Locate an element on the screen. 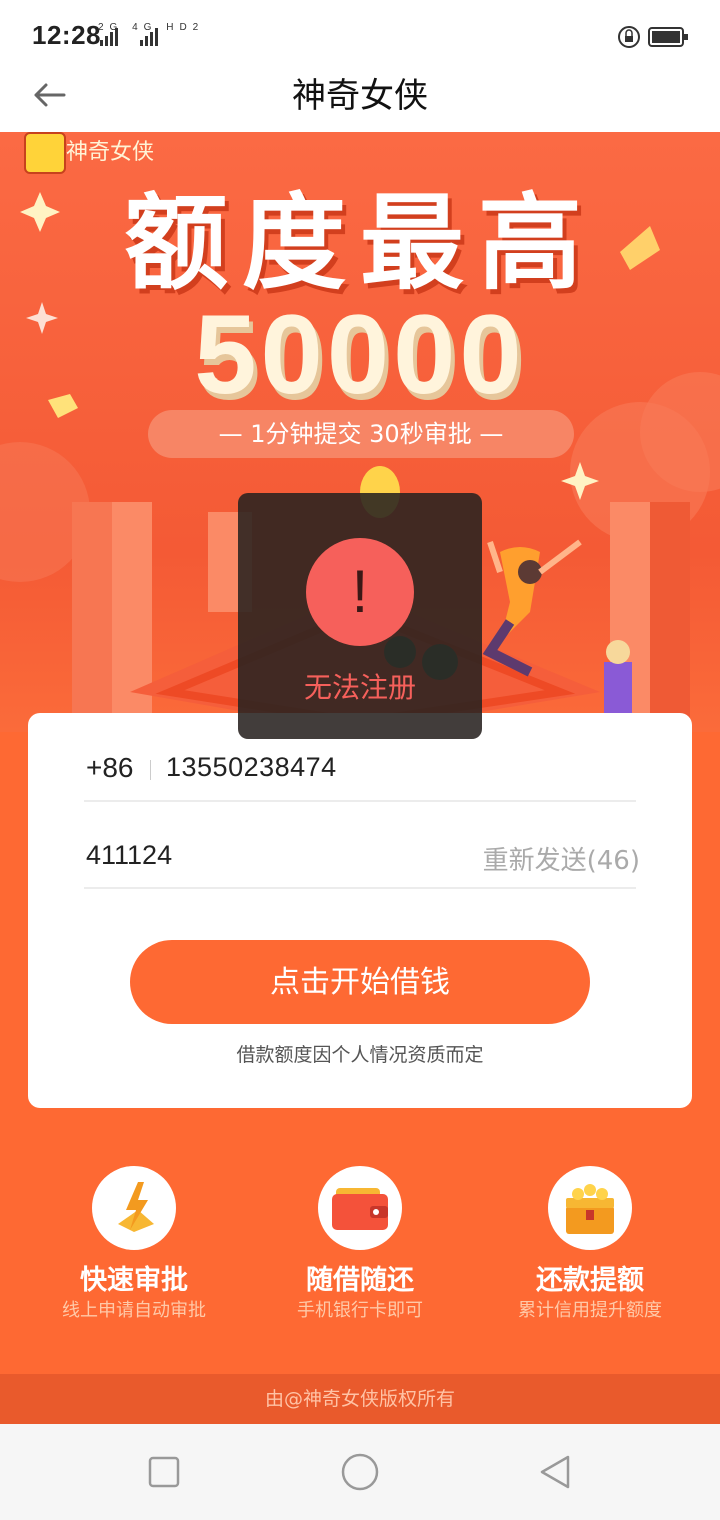 This screenshot has width=720, height=1520. field-divider is located at coordinates (150, 770).